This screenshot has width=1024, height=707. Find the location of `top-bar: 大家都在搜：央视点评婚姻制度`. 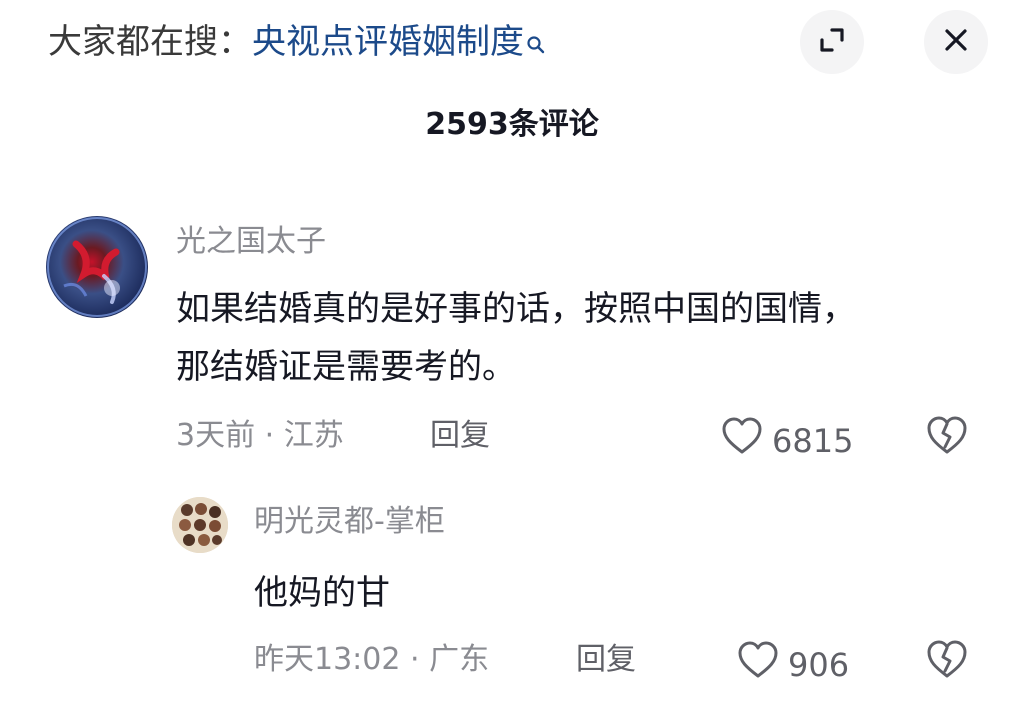

top-bar: 大家都在搜：央视点评婚姻制度 is located at coordinates (512, 45).